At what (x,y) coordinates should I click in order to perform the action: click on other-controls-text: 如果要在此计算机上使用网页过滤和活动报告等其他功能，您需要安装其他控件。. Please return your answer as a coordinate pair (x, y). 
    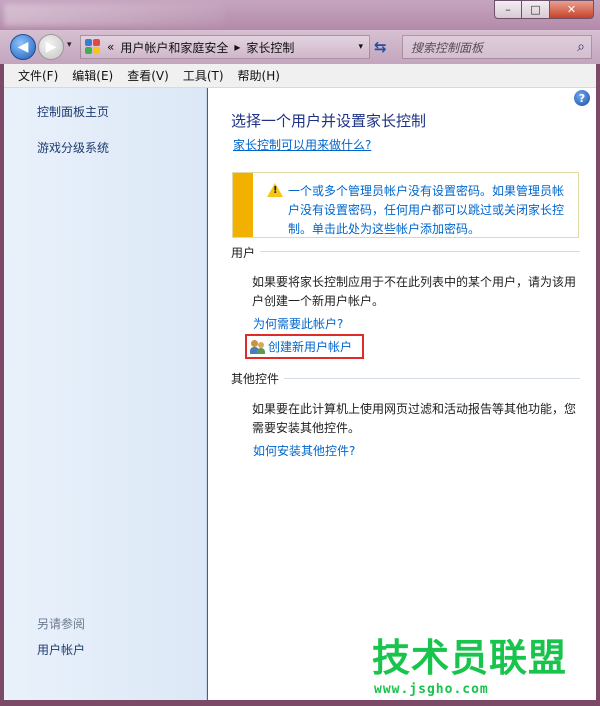
    Looking at the image, I should click on (414, 418).